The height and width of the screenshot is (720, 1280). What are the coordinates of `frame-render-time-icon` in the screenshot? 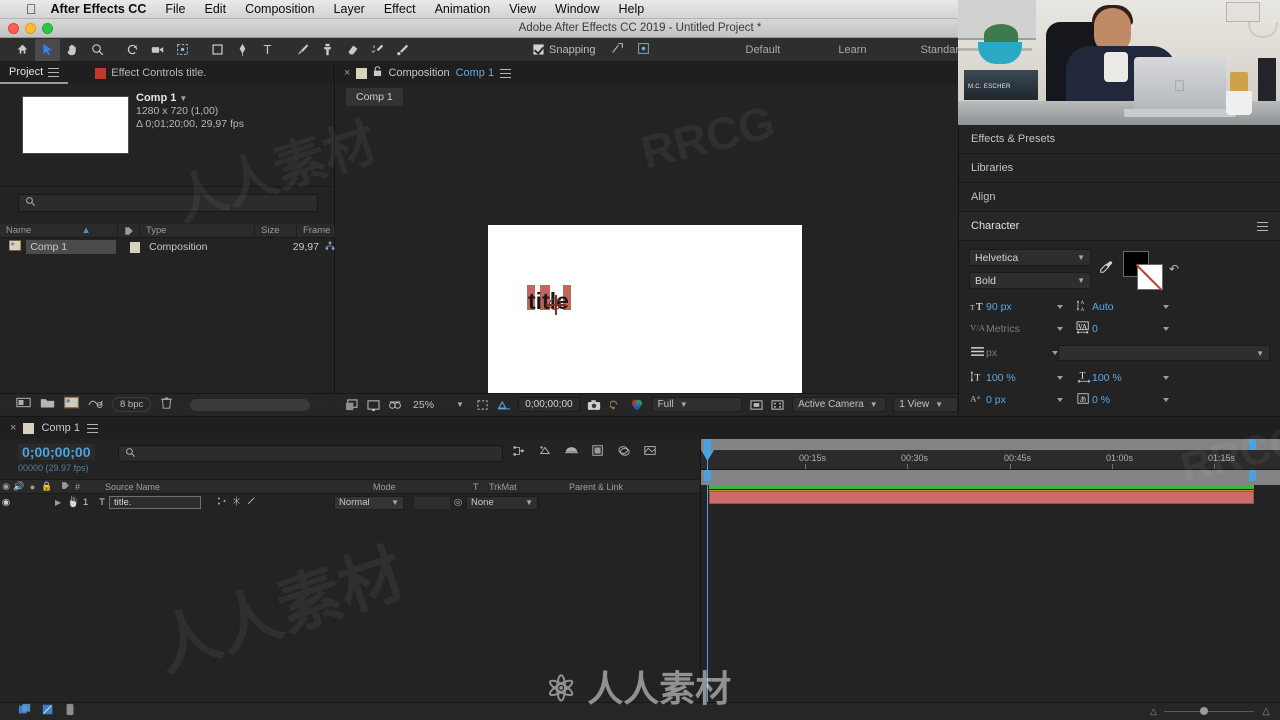 It's located at (70, 711).